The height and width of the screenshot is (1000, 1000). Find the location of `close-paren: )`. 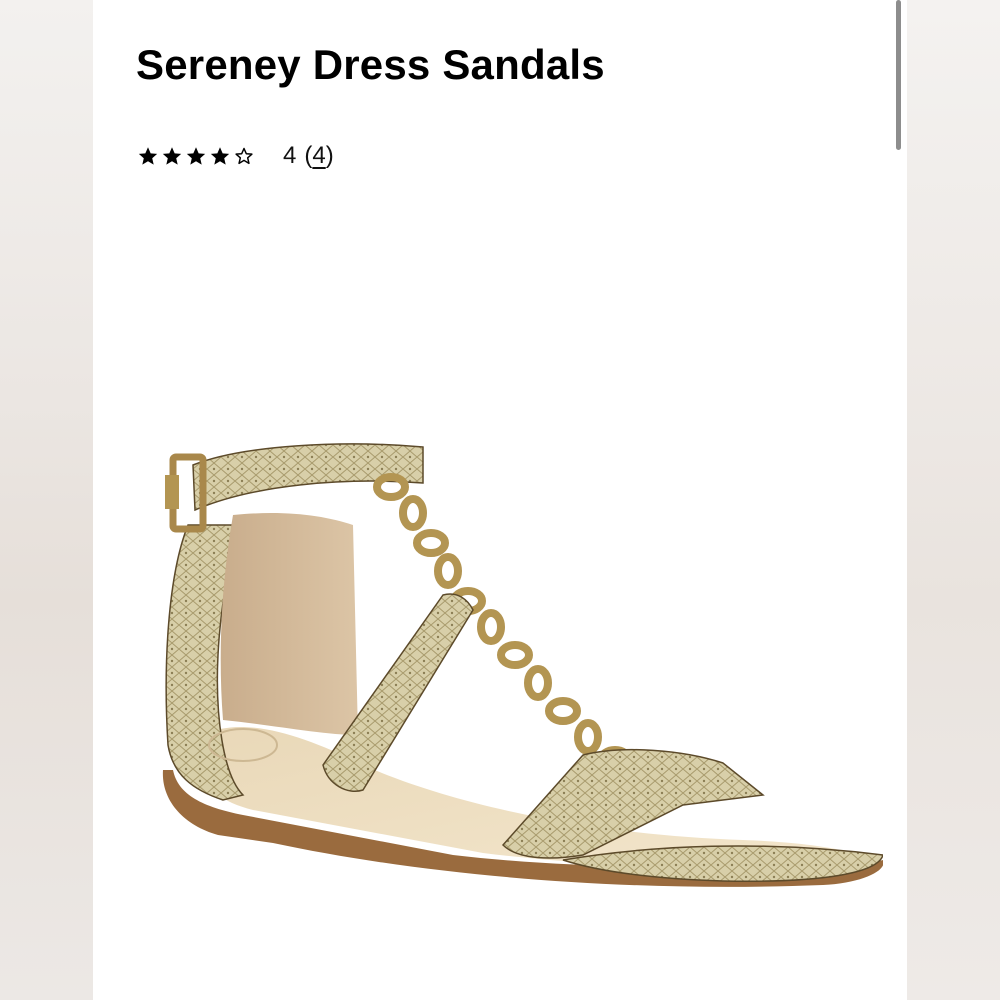

close-paren: ) is located at coordinates (329, 155).